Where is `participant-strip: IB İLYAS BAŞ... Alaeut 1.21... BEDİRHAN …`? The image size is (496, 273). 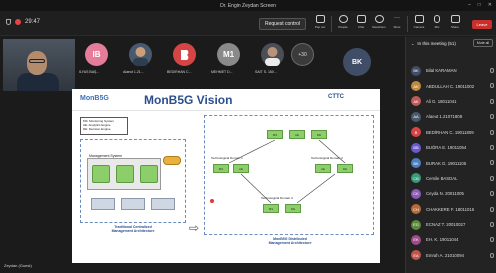 participant-strip: IB İLYAS BAŞ... Alaeut 1.21... BEDİRHAN … is located at coordinates (224, 60).